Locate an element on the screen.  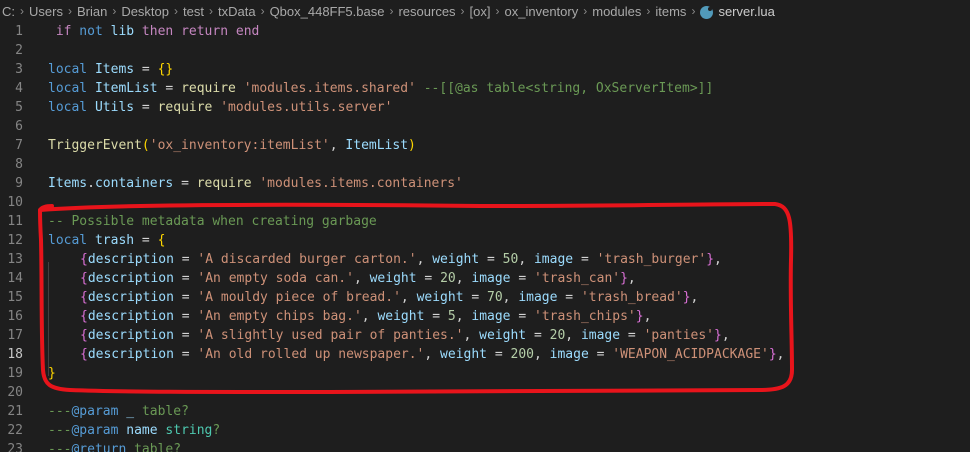
code-line: 2 is located at coordinates (485, 50).